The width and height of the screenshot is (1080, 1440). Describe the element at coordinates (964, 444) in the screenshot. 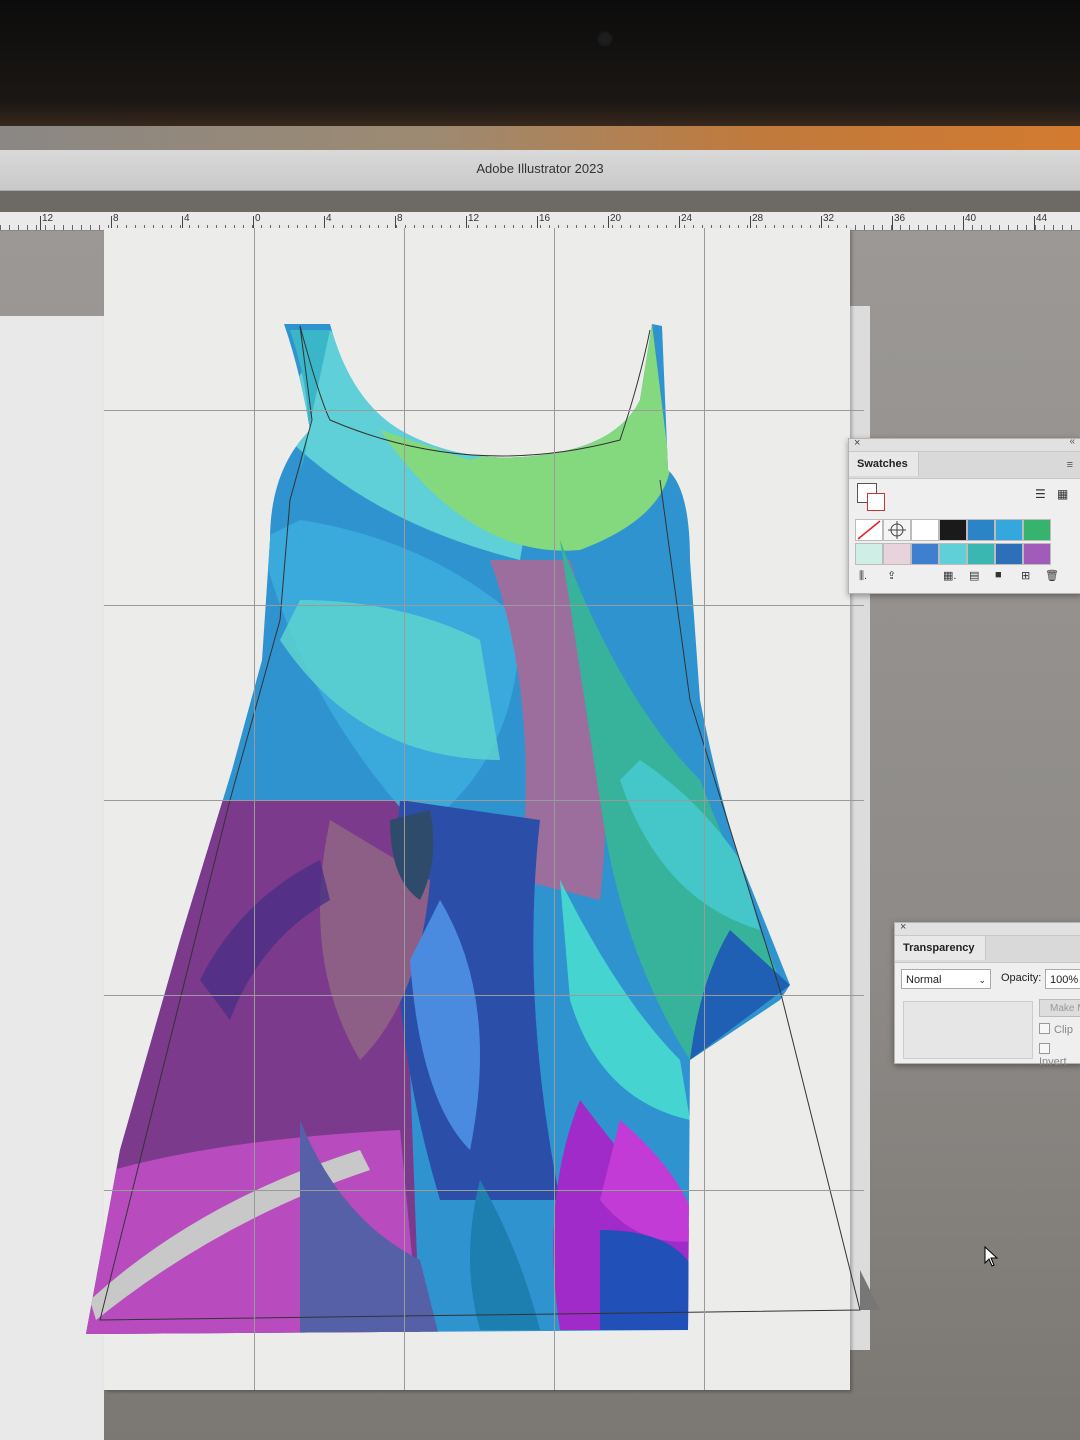

I see `swatches-panel-bar: × «` at that location.